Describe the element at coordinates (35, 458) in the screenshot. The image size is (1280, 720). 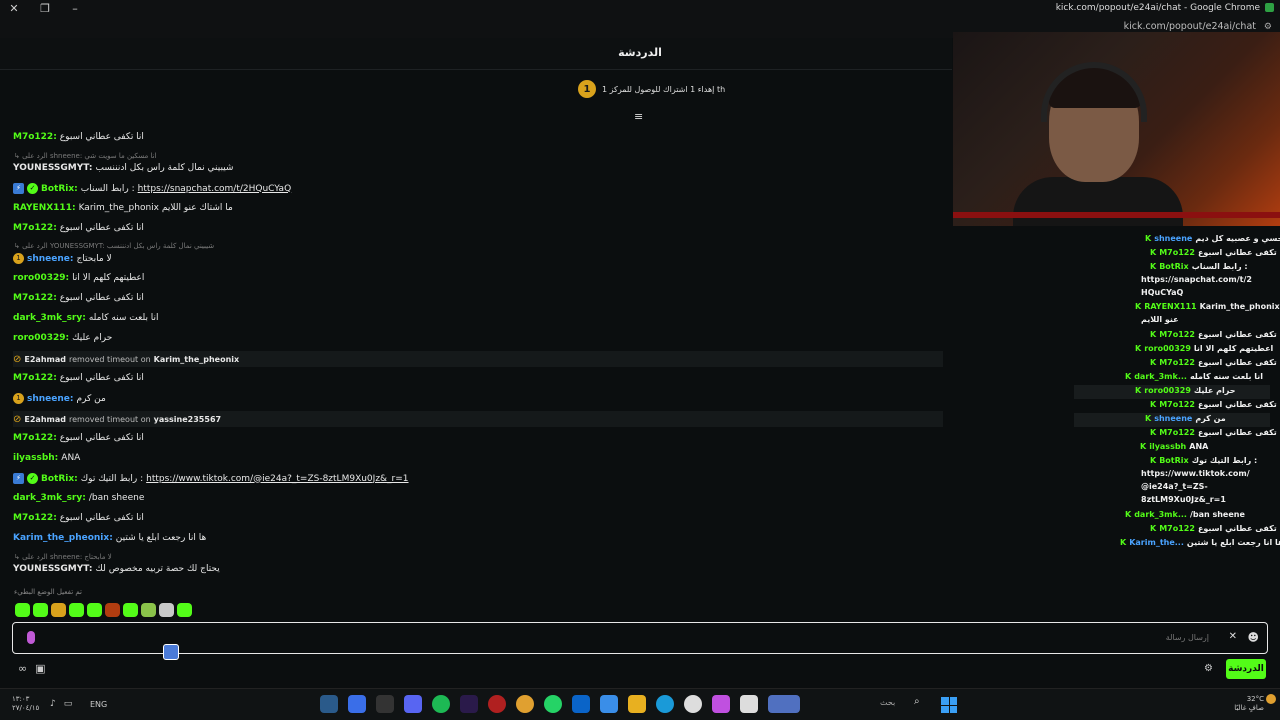
I see `username: ilyassbh:` at that location.